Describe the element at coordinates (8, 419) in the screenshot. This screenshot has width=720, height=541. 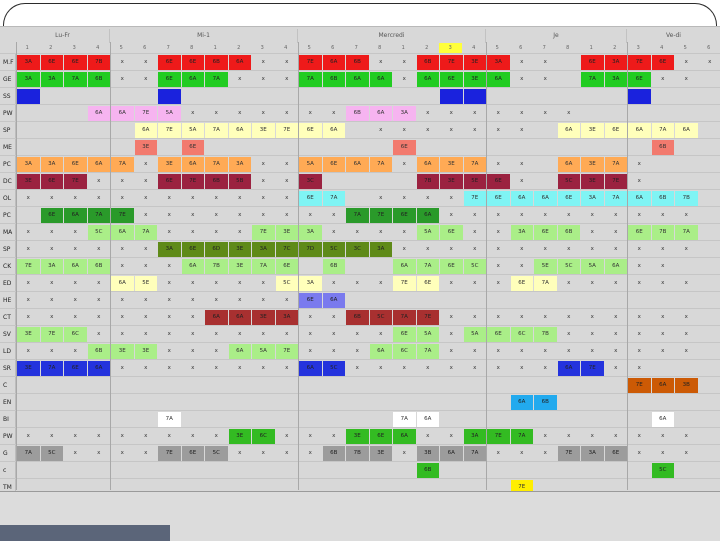
I see `row-label: BI` at that location.